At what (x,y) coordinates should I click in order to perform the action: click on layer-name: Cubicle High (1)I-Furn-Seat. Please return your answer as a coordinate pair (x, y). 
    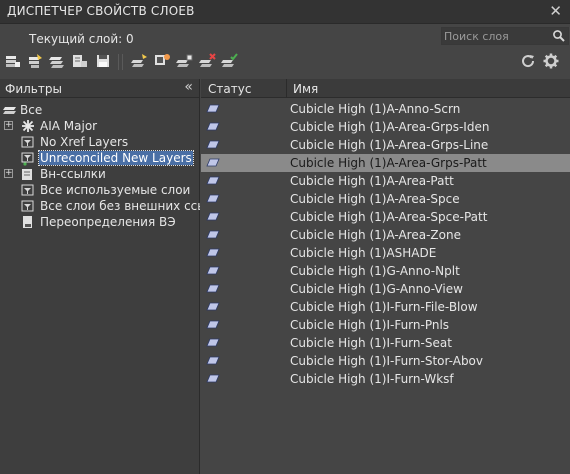
    Looking at the image, I should click on (371, 343).